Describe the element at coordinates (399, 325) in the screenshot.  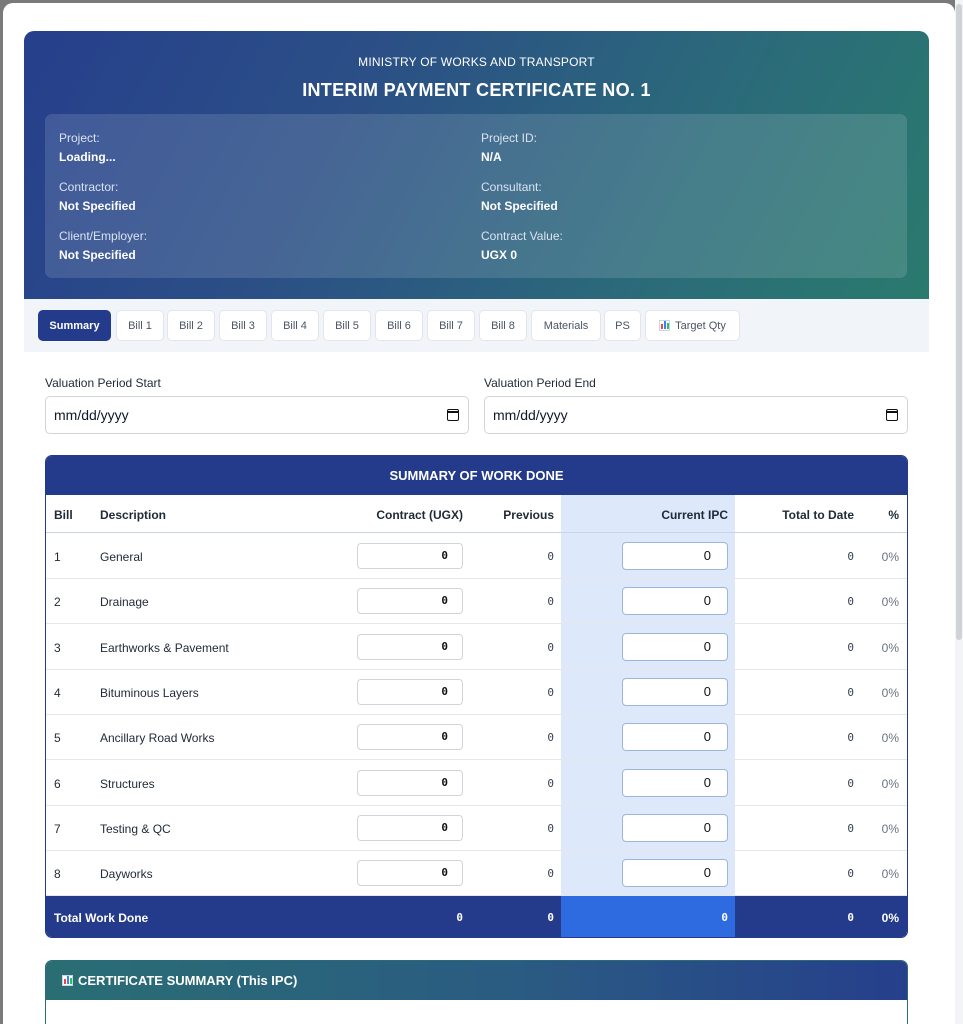
I see `tab-bill-6: Bill 6` at that location.